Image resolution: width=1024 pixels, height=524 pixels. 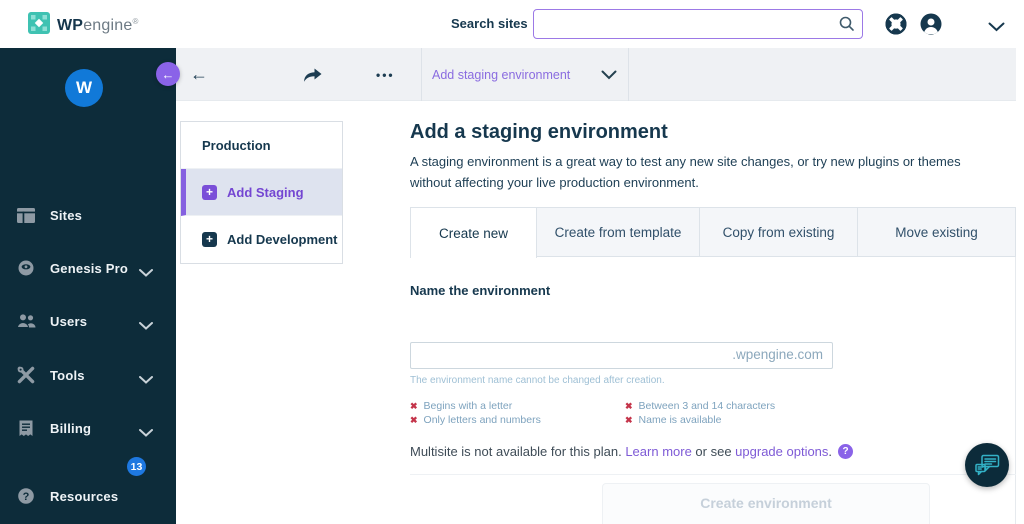 What do you see at coordinates (846, 23) in the screenshot?
I see `search-icon` at bounding box center [846, 23].